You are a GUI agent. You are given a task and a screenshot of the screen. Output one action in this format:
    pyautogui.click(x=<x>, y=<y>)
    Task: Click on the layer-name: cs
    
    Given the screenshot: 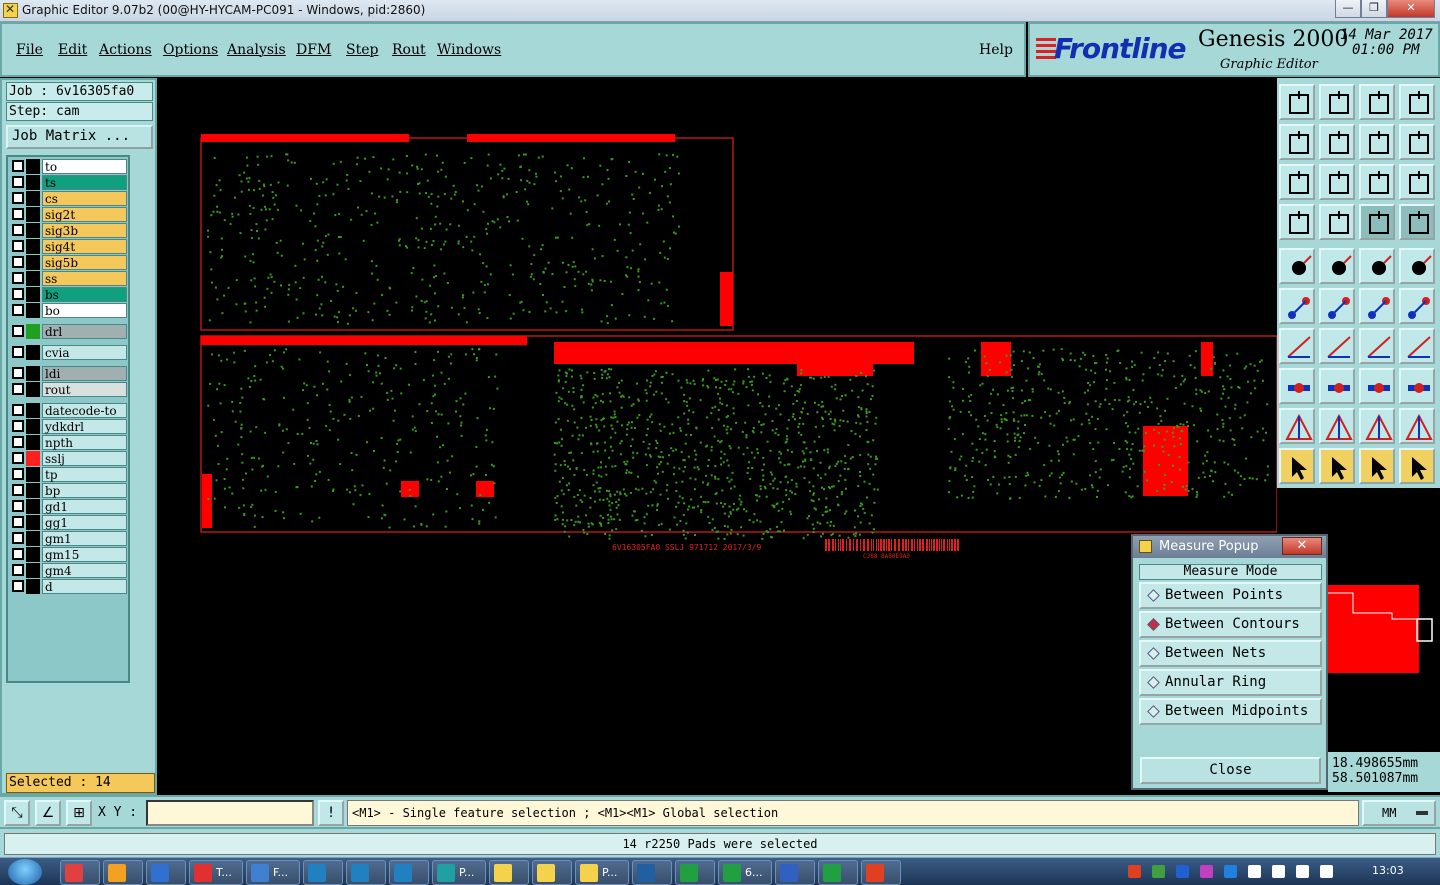 What is the action you would take?
    pyautogui.click(x=84, y=198)
    